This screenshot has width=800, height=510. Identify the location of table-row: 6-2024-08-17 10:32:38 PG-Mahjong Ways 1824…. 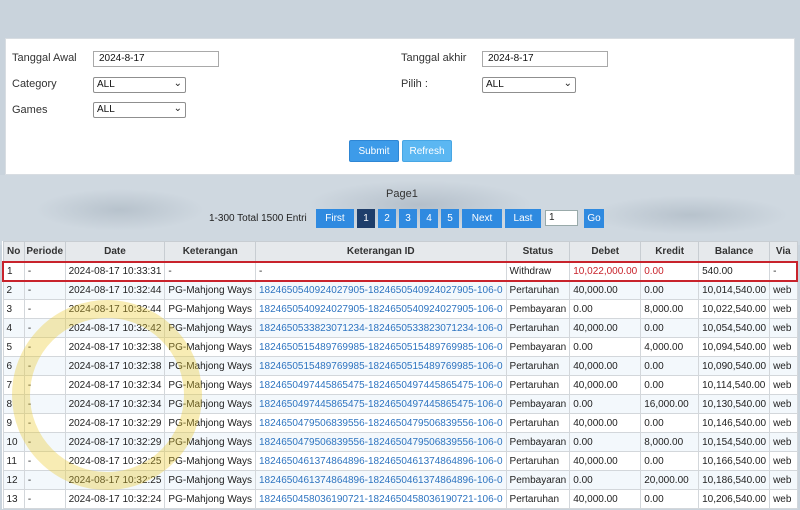
(400, 366).